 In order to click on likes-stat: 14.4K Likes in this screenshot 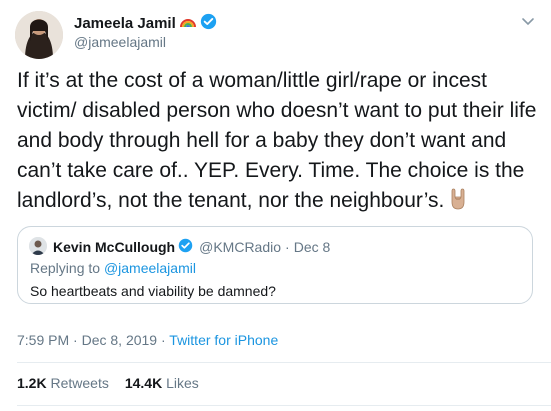, I will do `click(162, 383)`.